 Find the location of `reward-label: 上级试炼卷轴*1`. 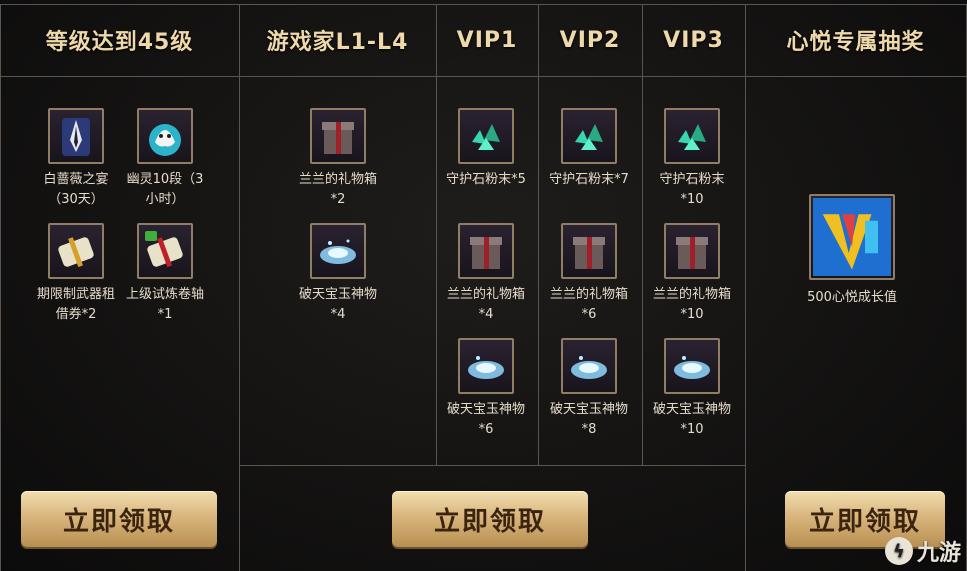

reward-label: 上级试炼卷轴*1 is located at coordinates (164, 304).